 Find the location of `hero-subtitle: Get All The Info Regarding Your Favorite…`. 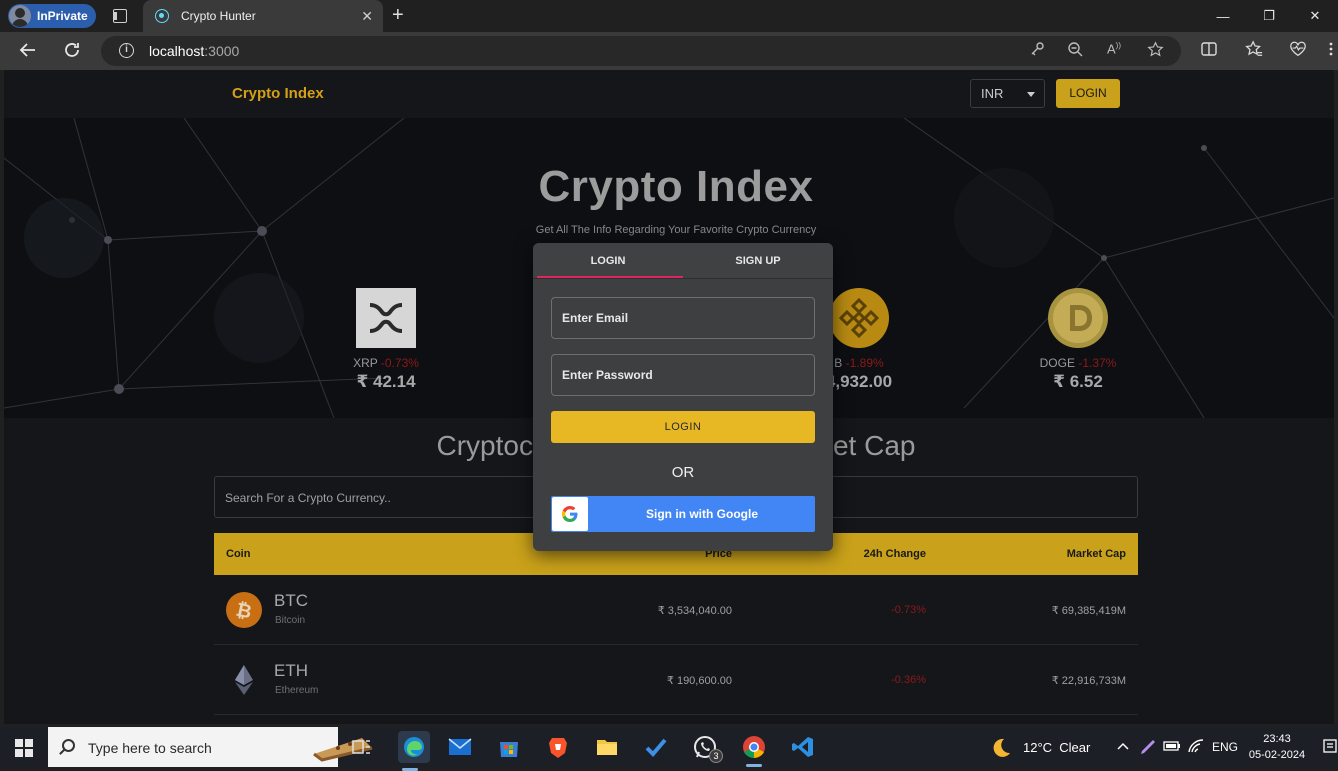

hero-subtitle: Get All The Info Regarding Your Favorite… is located at coordinates (676, 230).